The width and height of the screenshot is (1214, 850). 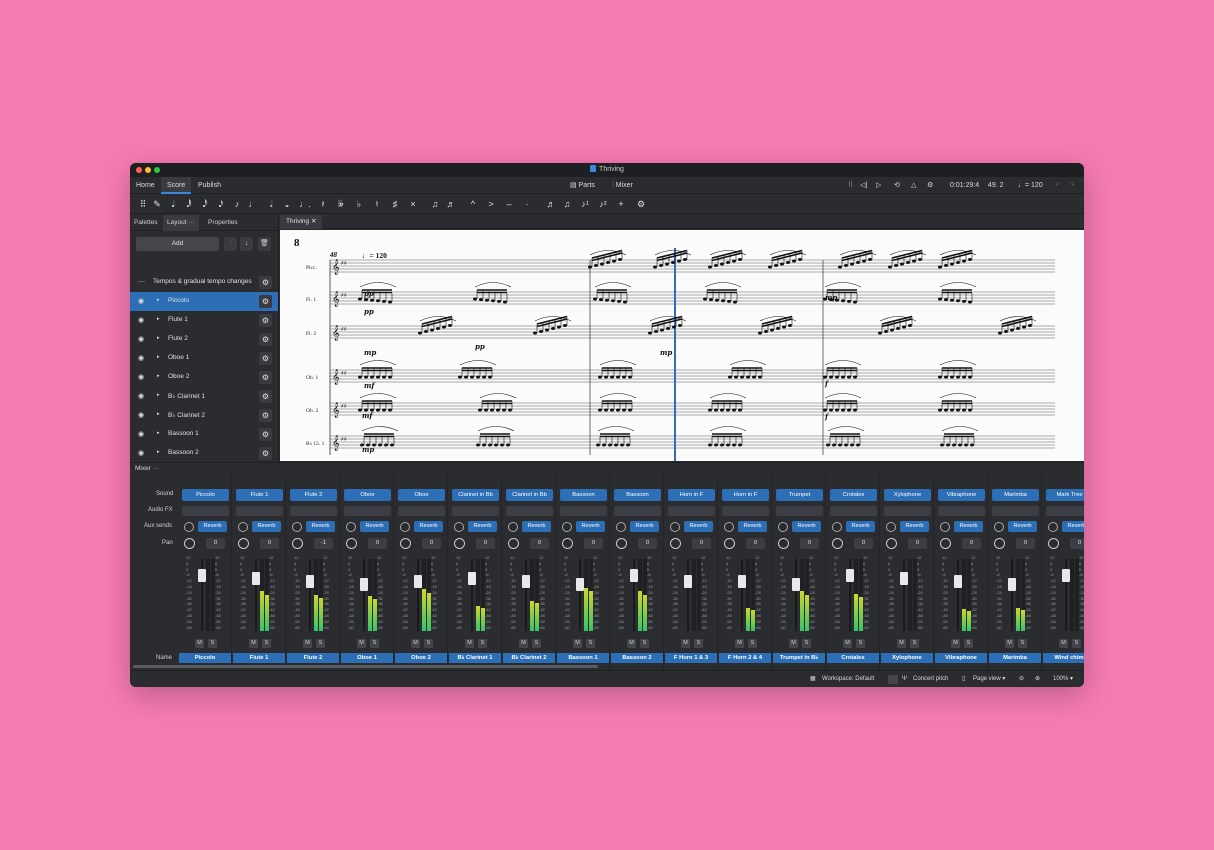 What do you see at coordinates (271, 204) in the screenshot?
I see `note-tool-8: 𝅗𝅥` at bounding box center [271, 204].